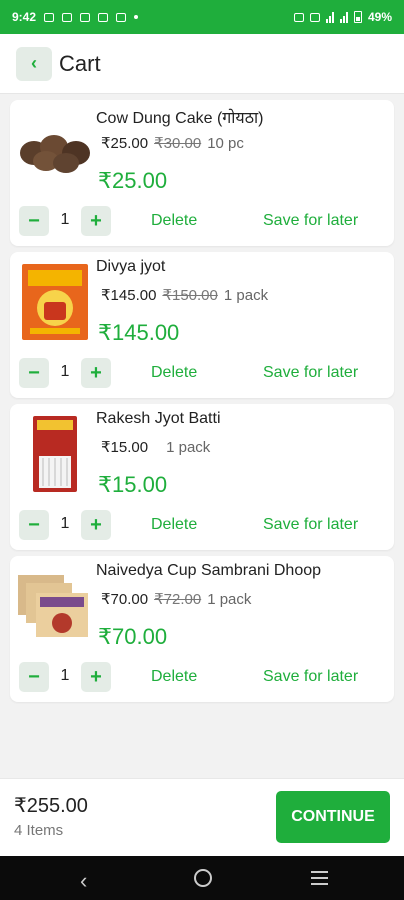  I want to click on product-name: Rakesh Jyot Batti, so click(158, 418).